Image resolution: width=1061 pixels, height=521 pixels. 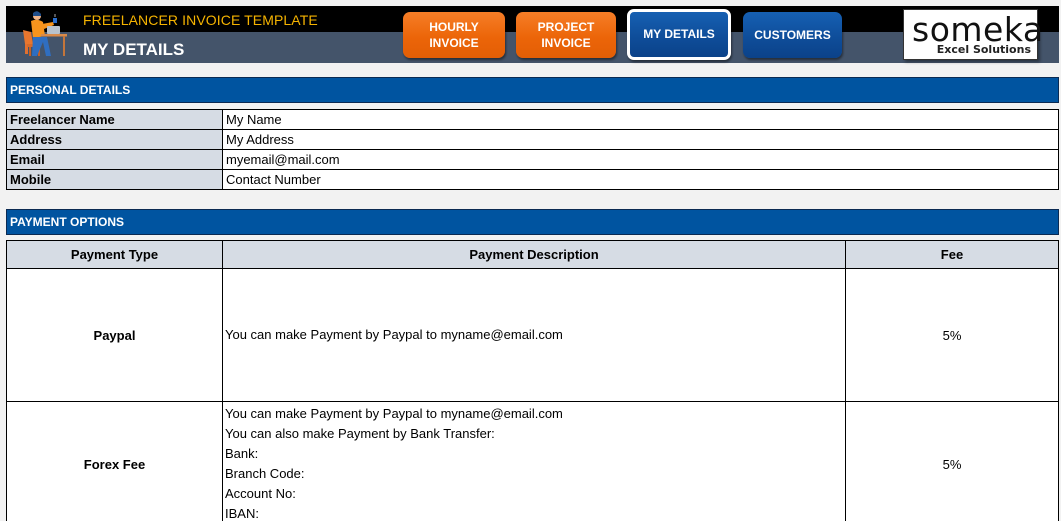 I want to click on mobile-value: Contact Number, so click(x=640, y=179).